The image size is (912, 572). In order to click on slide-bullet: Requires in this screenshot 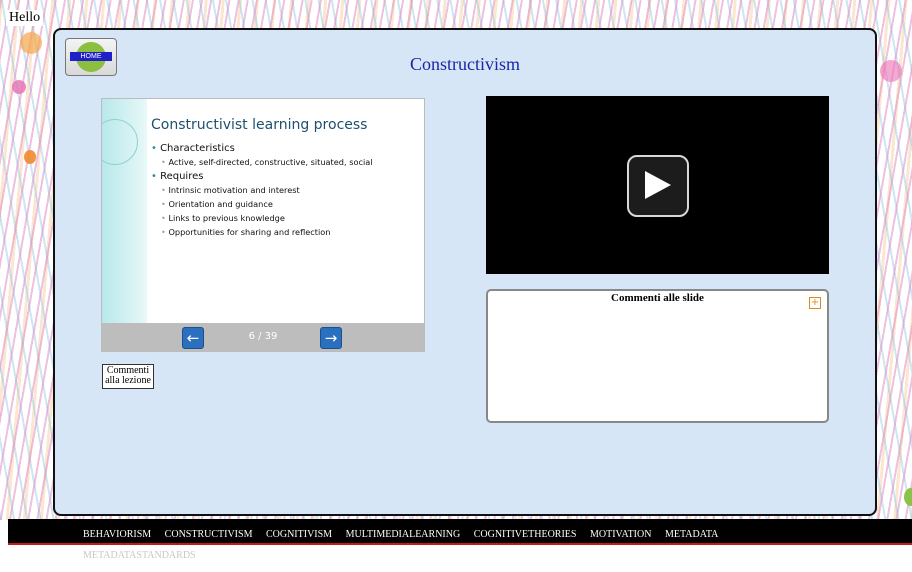, I will do `click(283, 176)`.